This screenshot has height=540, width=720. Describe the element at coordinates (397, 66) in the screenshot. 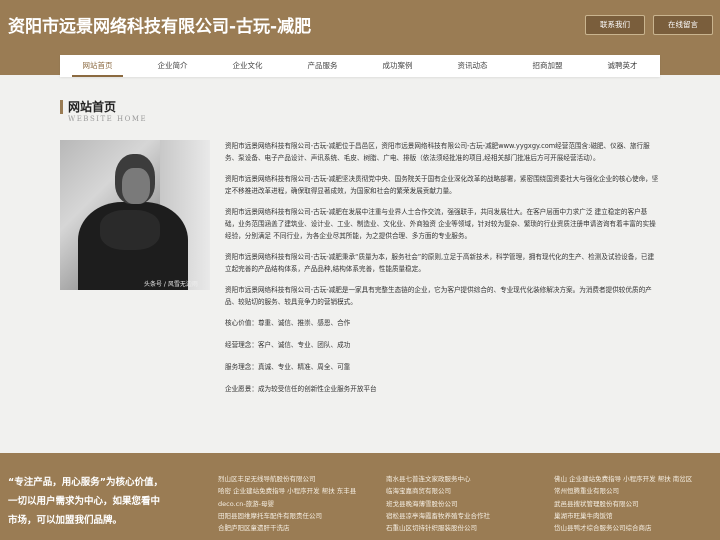

I see `nav-item-cases: 成功案例` at that location.